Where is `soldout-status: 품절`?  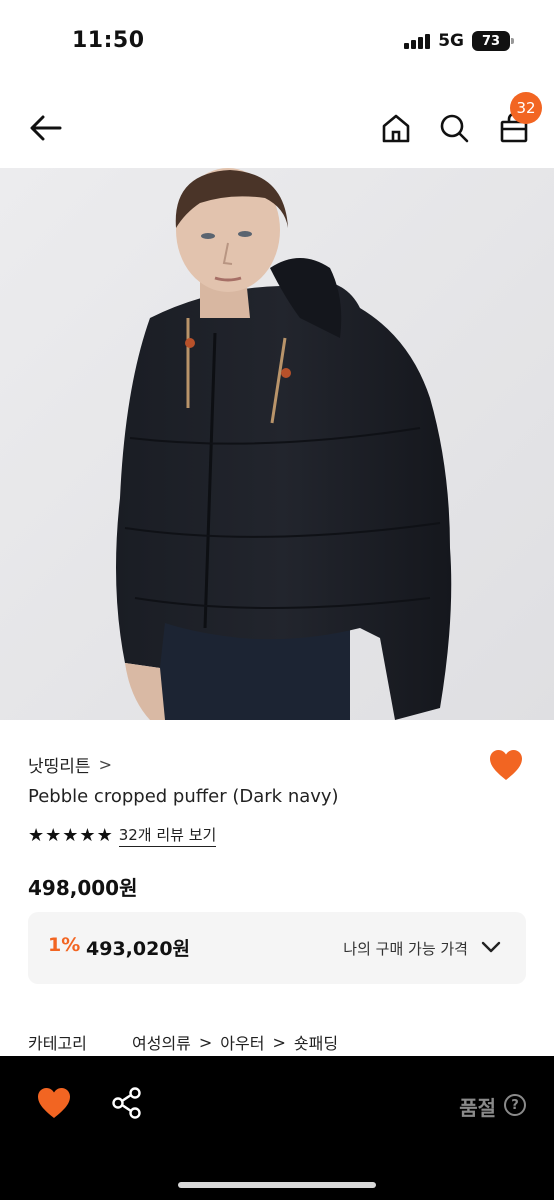
soldout-status: 품절 is located at coordinates (477, 1108).